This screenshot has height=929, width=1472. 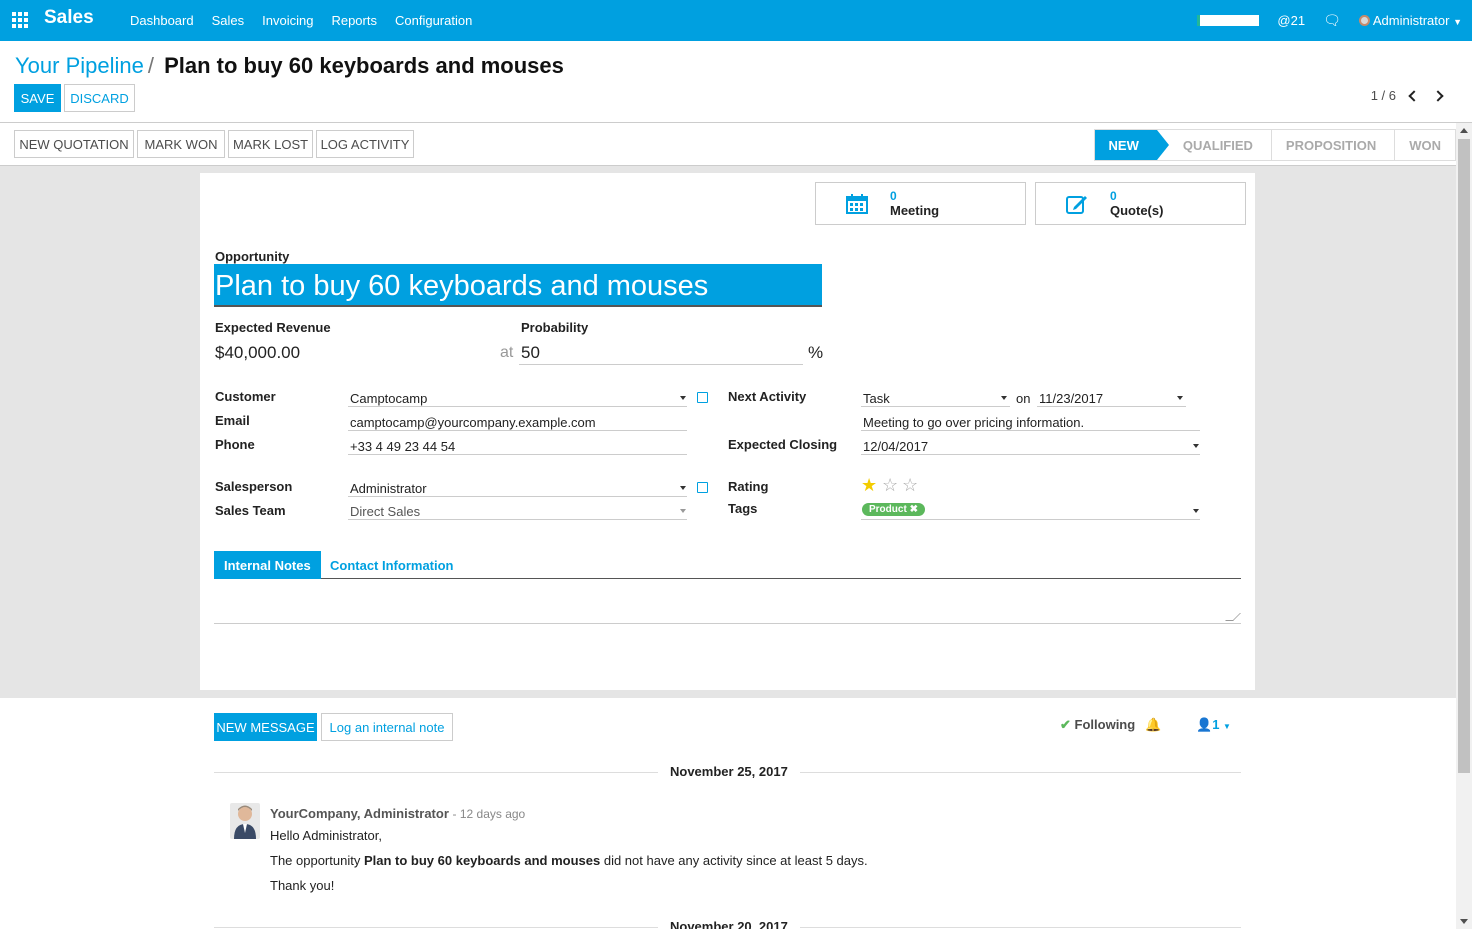 I want to click on customer-external-link-icon, so click(x=702, y=397).